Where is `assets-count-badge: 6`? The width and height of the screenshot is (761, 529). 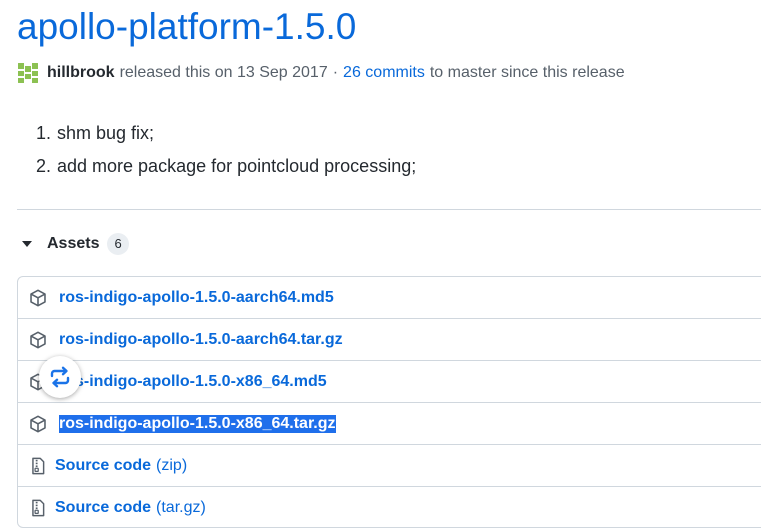
assets-count-badge: 6 is located at coordinates (118, 244).